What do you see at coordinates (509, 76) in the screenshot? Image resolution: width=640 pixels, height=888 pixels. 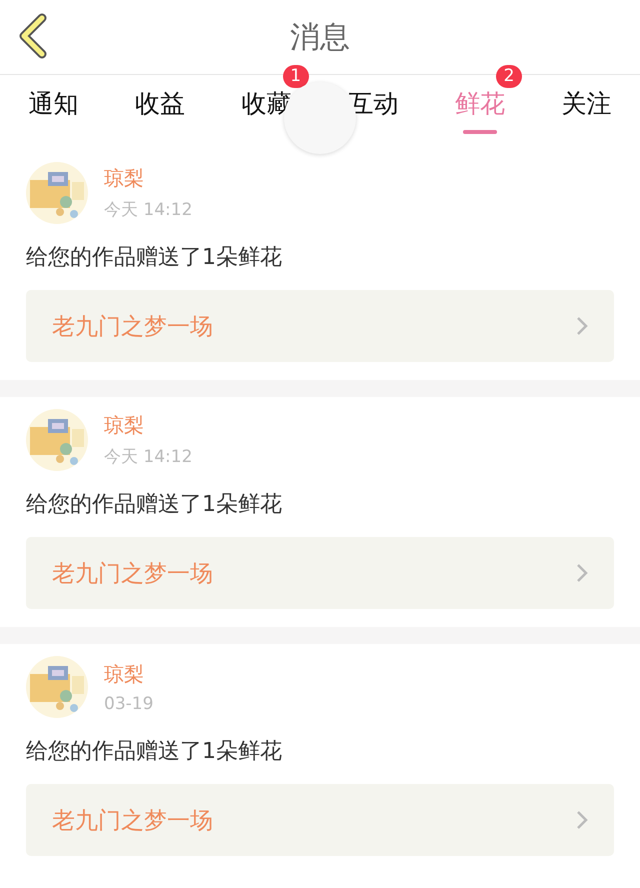 I see `count-badge: 2` at bounding box center [509, 76].